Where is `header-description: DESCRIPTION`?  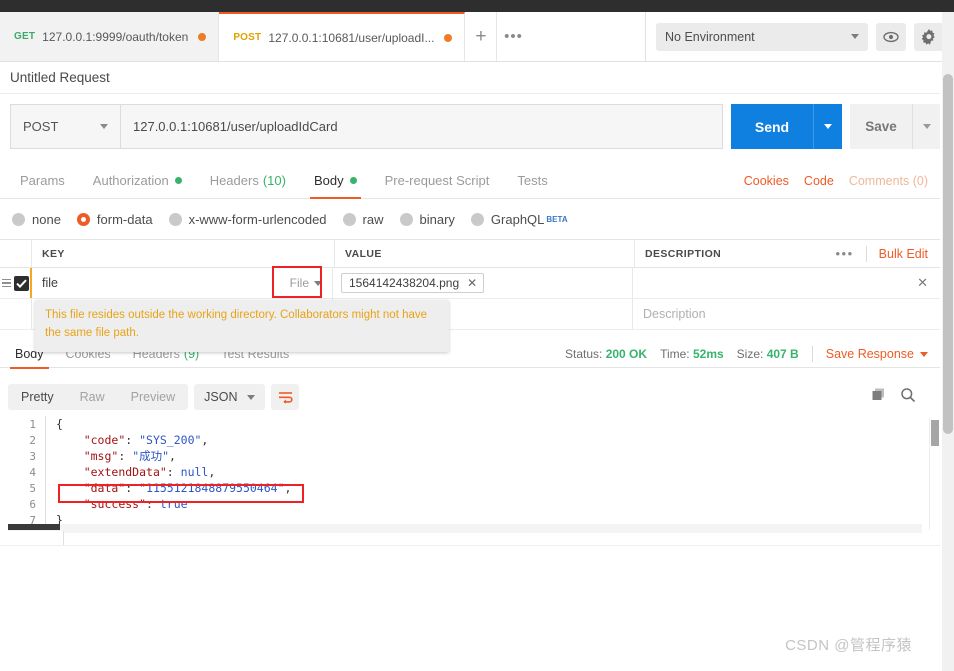
header-description: DESCRIPTION is located at coordinates (683, 253).